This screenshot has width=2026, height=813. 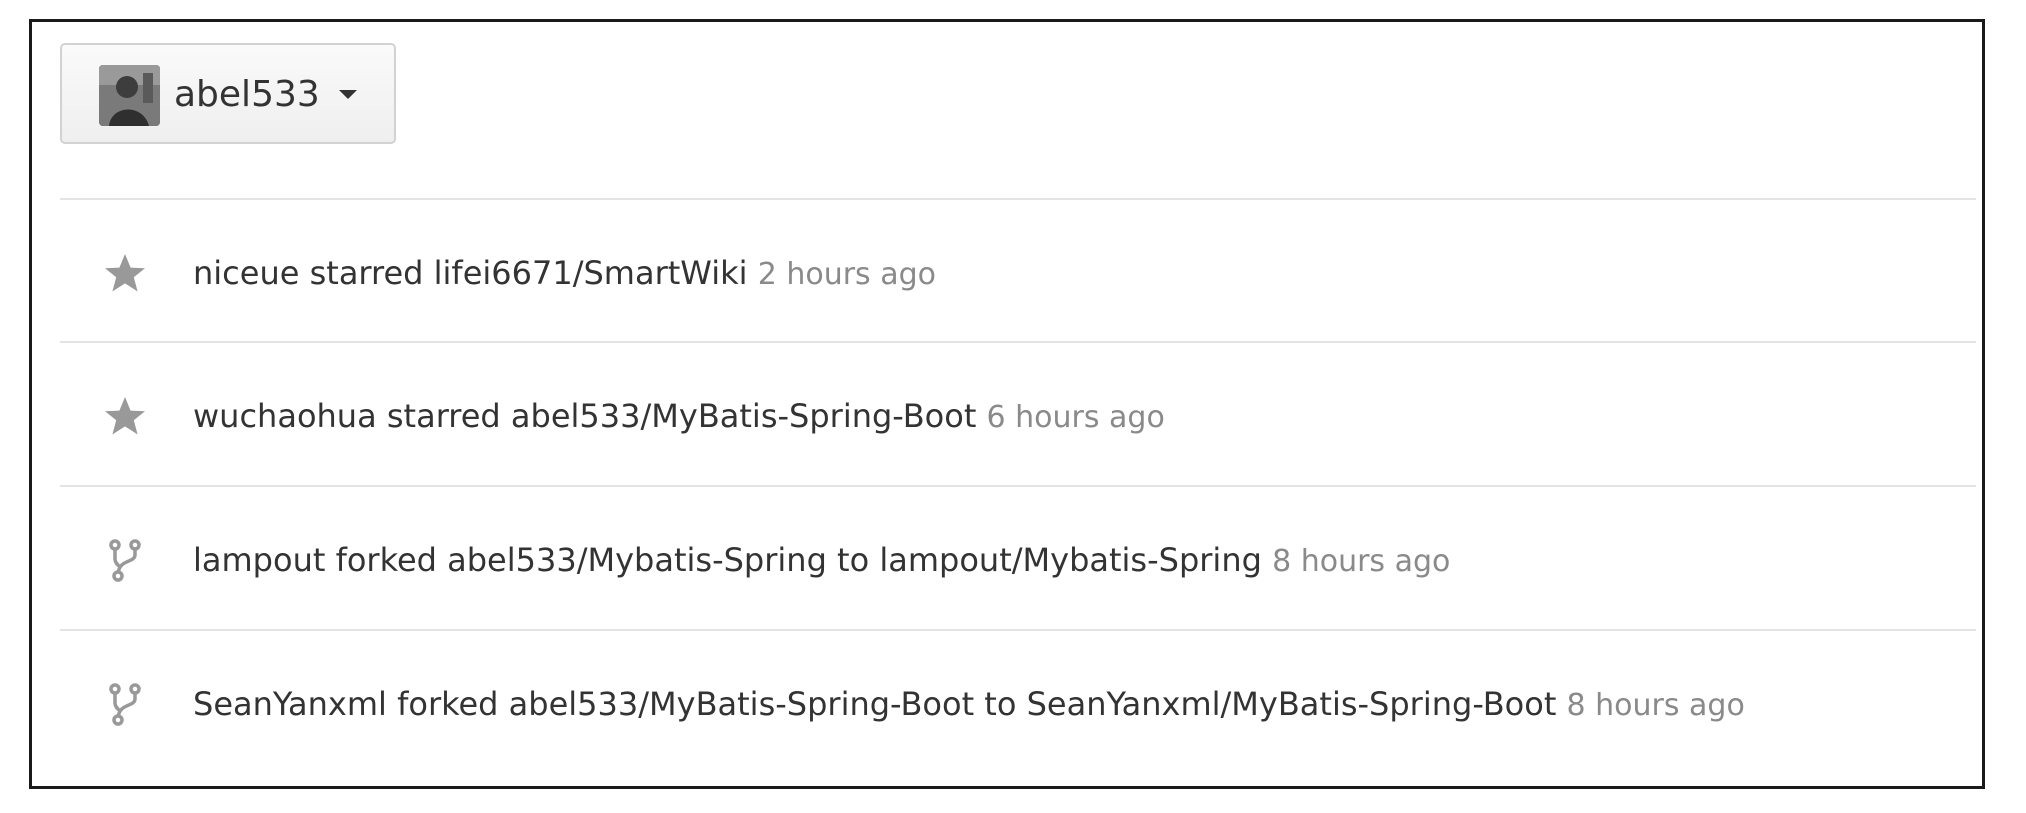 I want to click on account-context-switcher-button: abel533, so click(x=228, y=93).